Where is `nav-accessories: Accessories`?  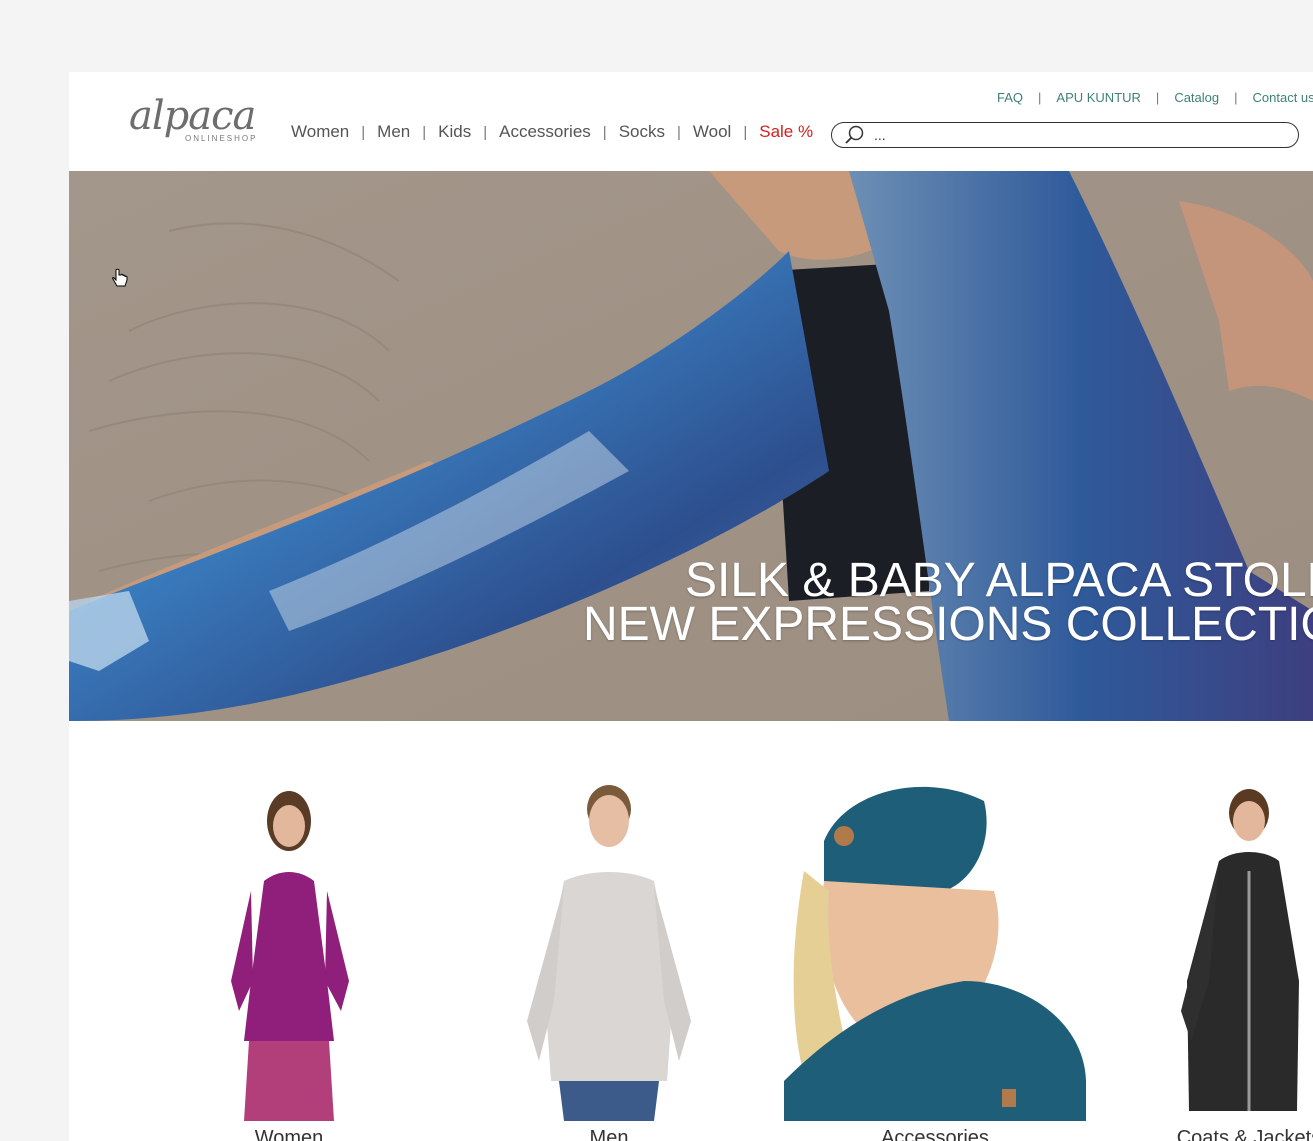 nav-accessories: Accessories is located at coordinates (545, 132).